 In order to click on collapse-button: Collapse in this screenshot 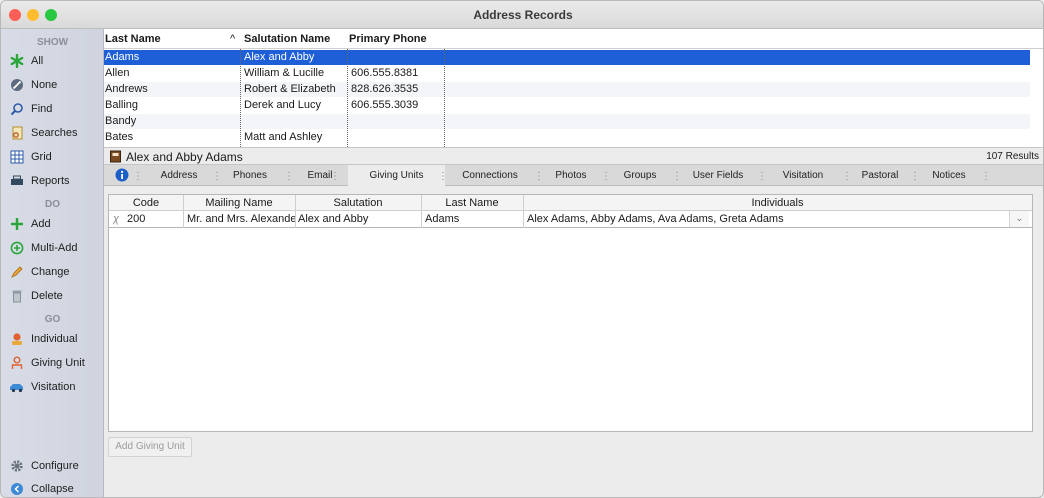, I will do `click(55, 488)`.